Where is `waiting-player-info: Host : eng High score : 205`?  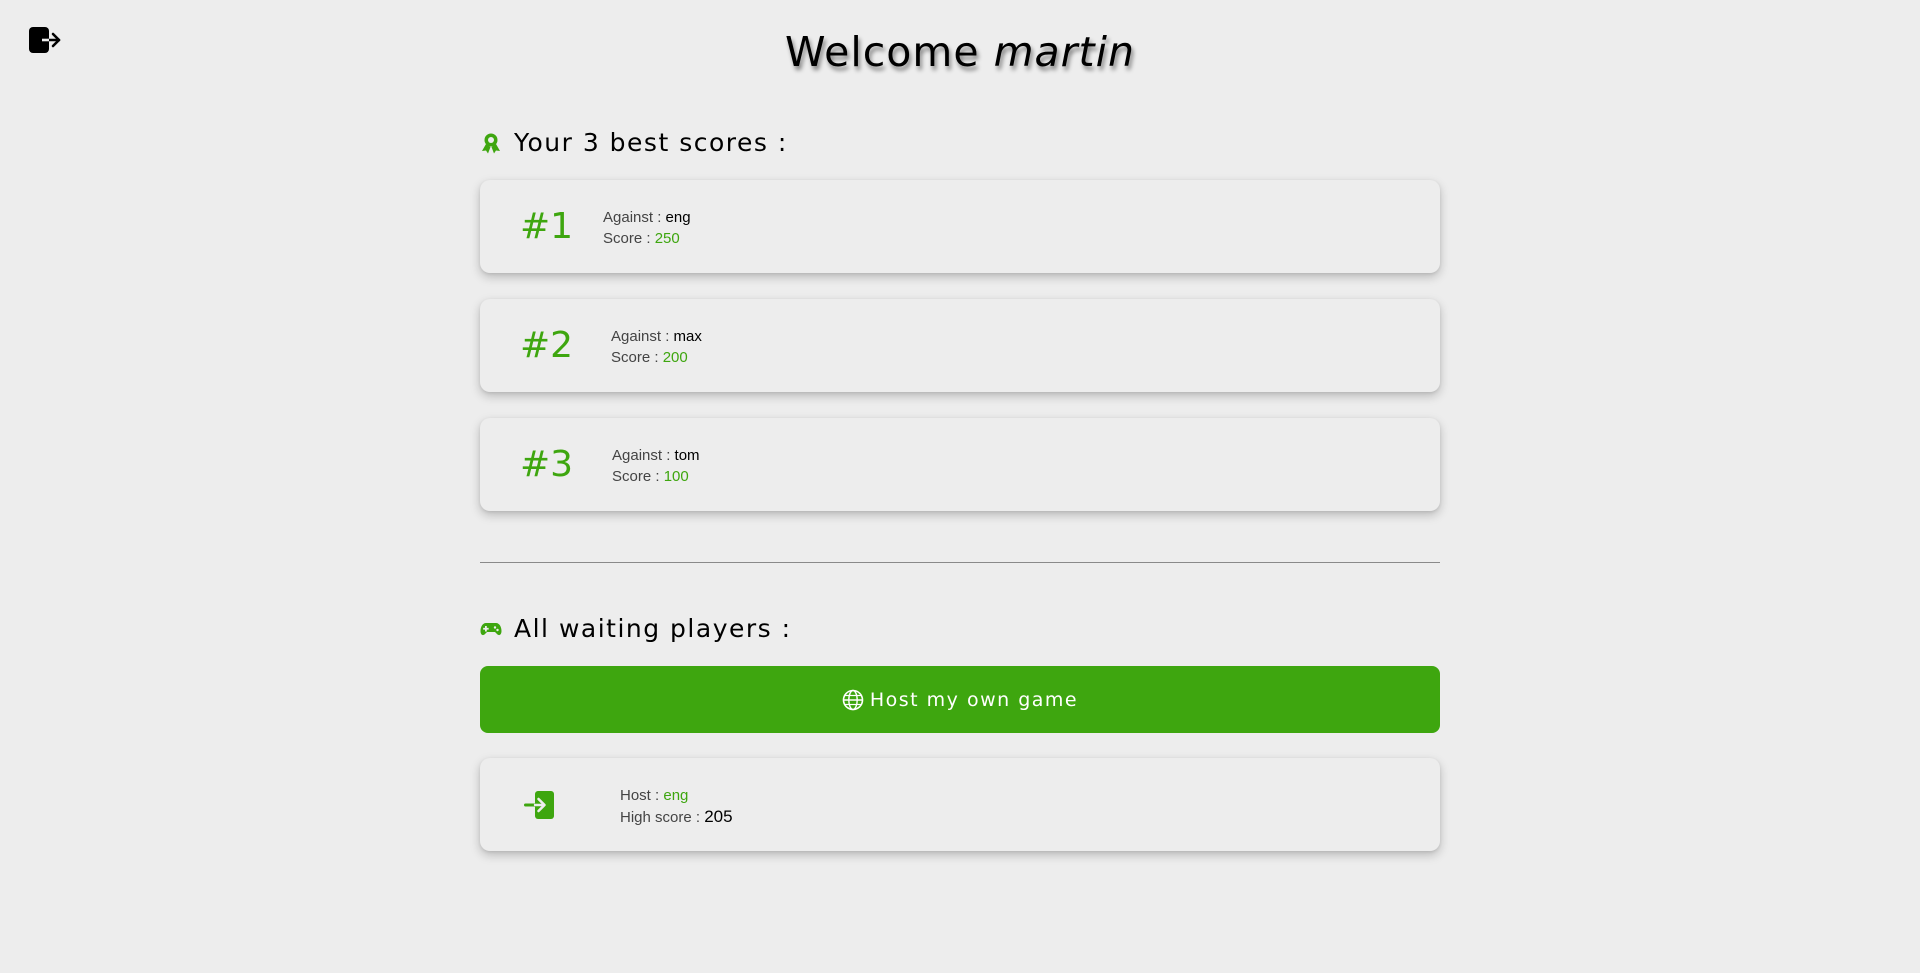 waiting-player-info: Host : eng High score : 205 is located at coordinates (676, 806).